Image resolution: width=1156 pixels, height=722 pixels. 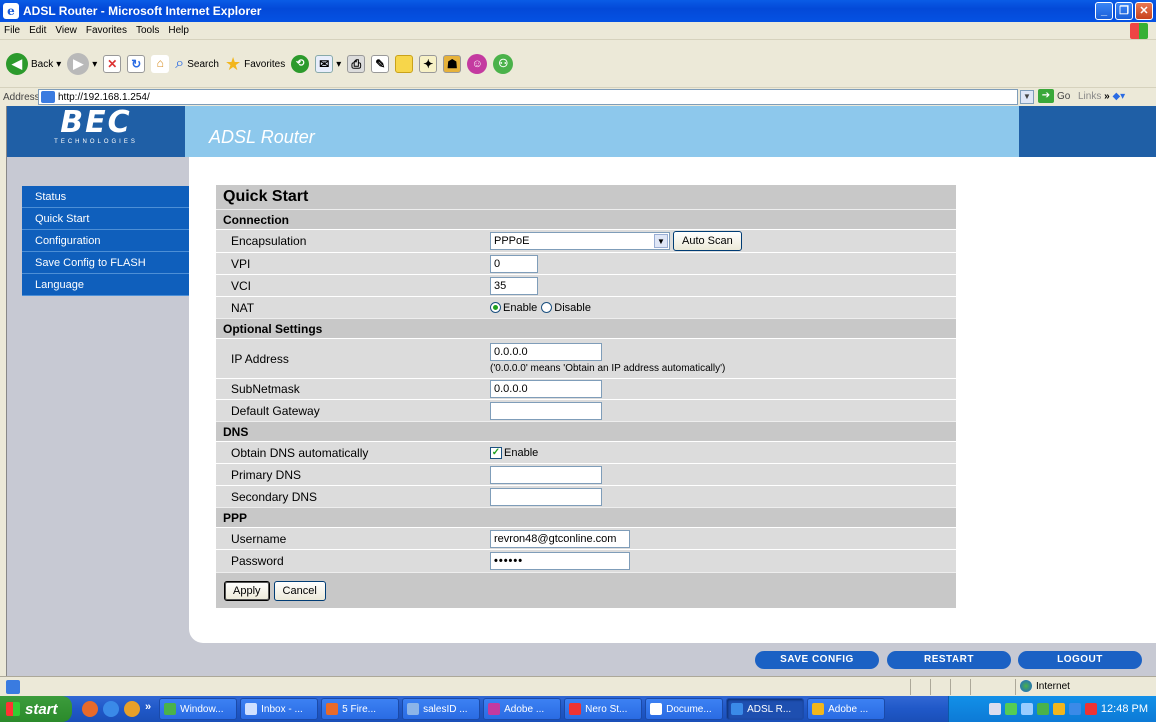 What do you see at coordinates (90, 709) in the screenshot?
I see `firefox-icon` at bounding box center [90, 709].